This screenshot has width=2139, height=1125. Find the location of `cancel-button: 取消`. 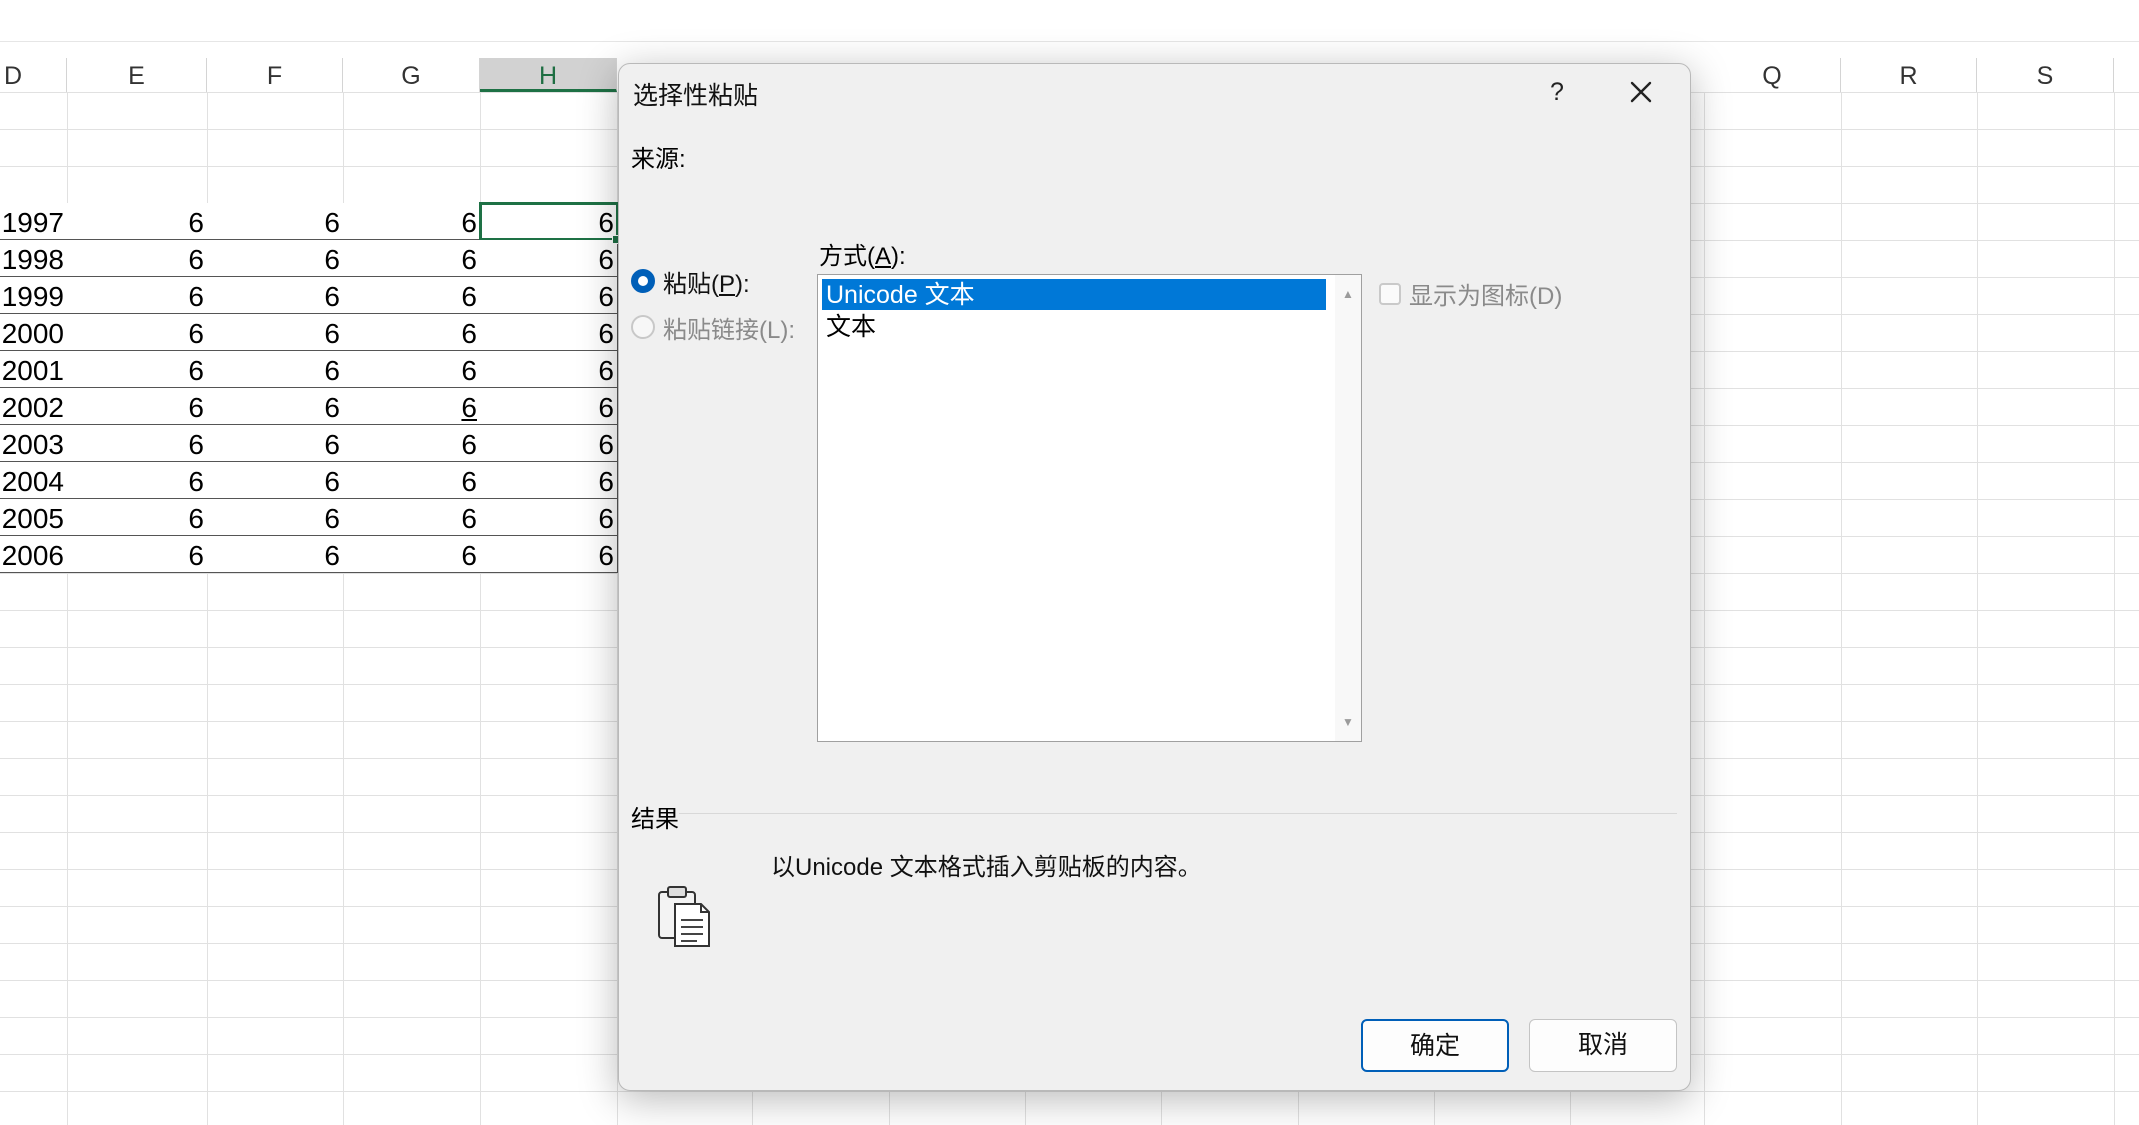

cancel-button: 取消 is located at coordinates (1603, 1045).